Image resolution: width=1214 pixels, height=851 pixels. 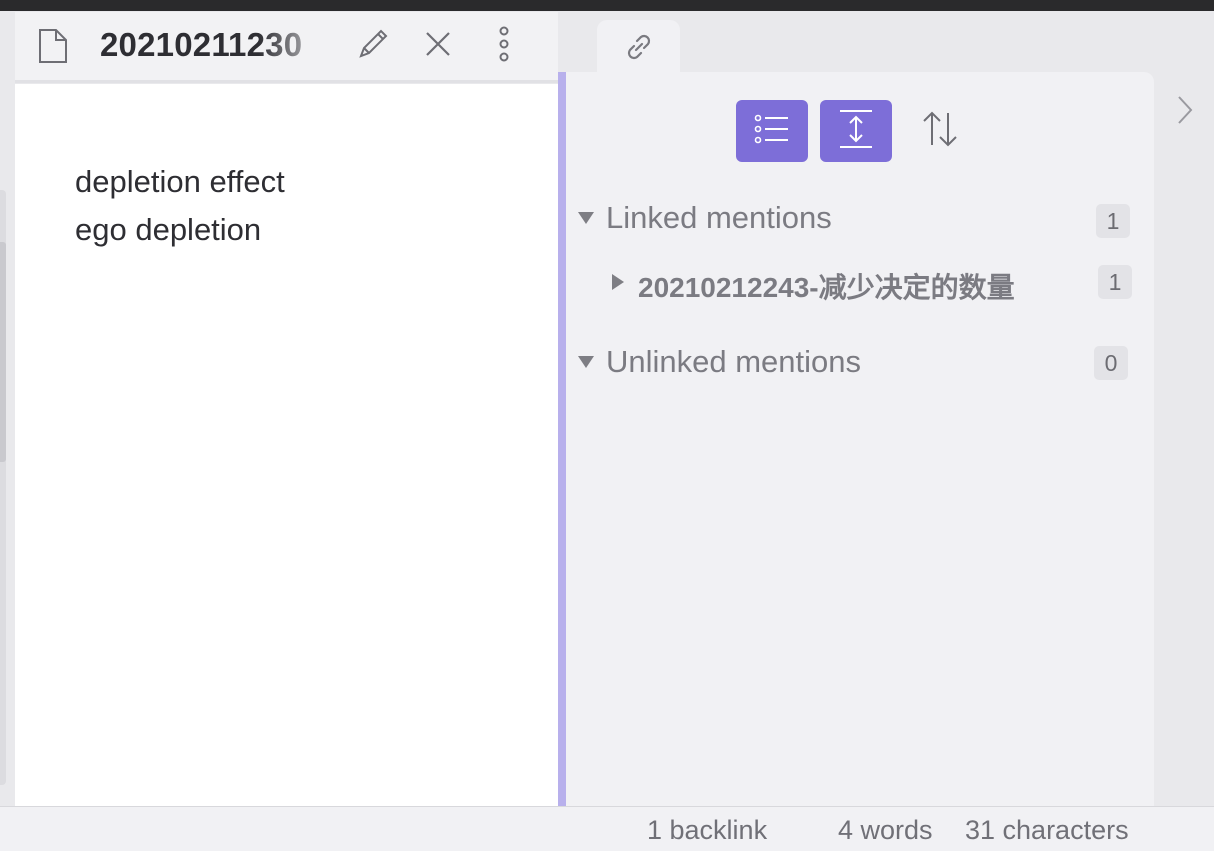 I want to click on scrollbar-thumb, so click(x=3, y=352).